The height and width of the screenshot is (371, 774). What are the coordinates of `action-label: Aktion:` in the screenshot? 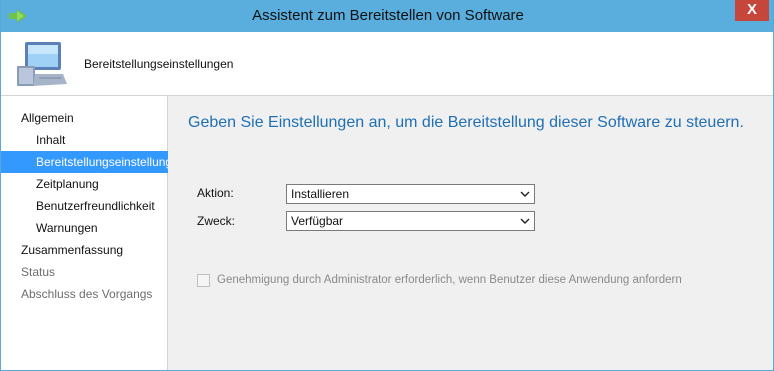 It's located at (215, 193).